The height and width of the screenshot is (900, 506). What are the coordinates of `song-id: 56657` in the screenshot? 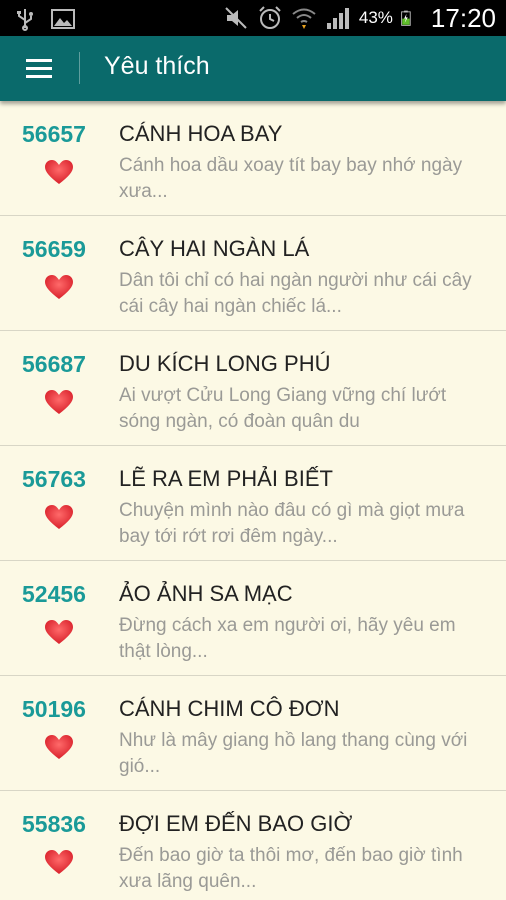 It's located at (54, 134).